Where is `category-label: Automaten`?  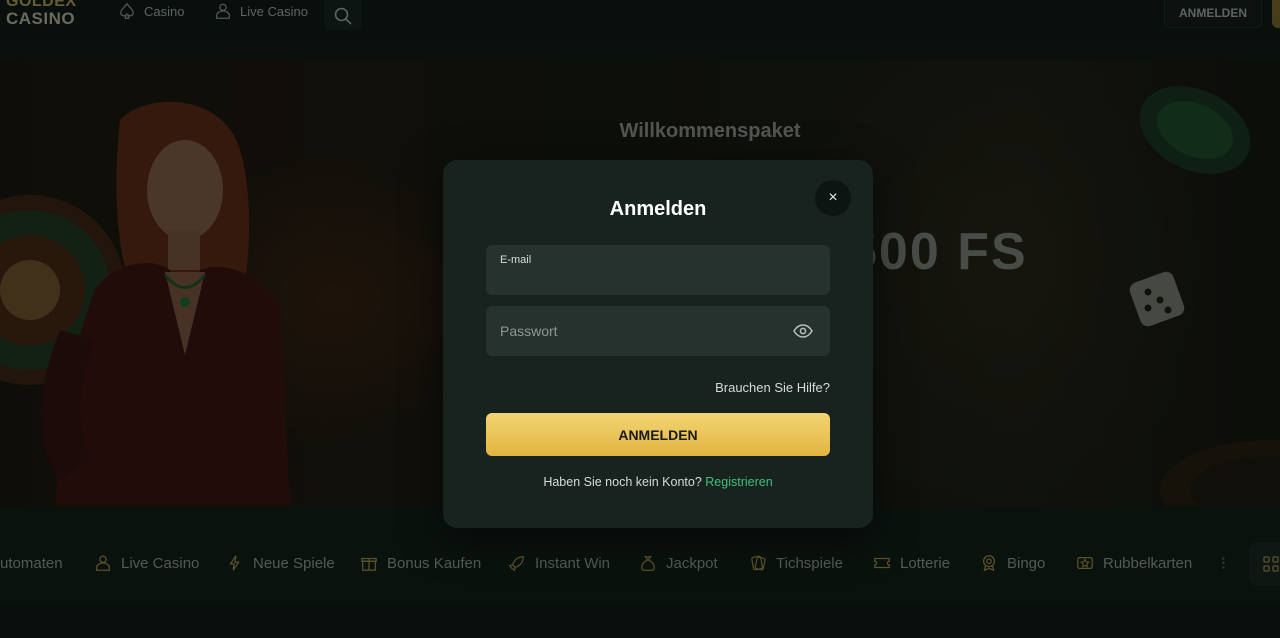 category-label: Automaten is located at coordinates (31, 563).